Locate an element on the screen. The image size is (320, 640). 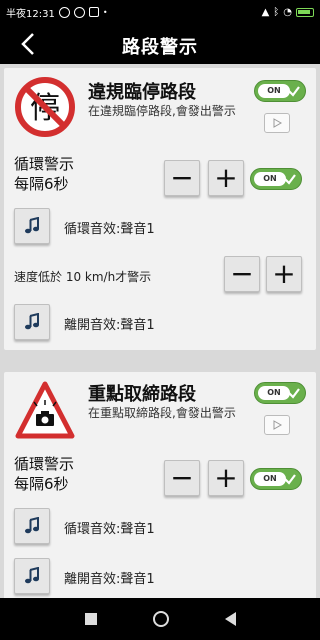
system-nav-bar is located at coordinates (160, 619).